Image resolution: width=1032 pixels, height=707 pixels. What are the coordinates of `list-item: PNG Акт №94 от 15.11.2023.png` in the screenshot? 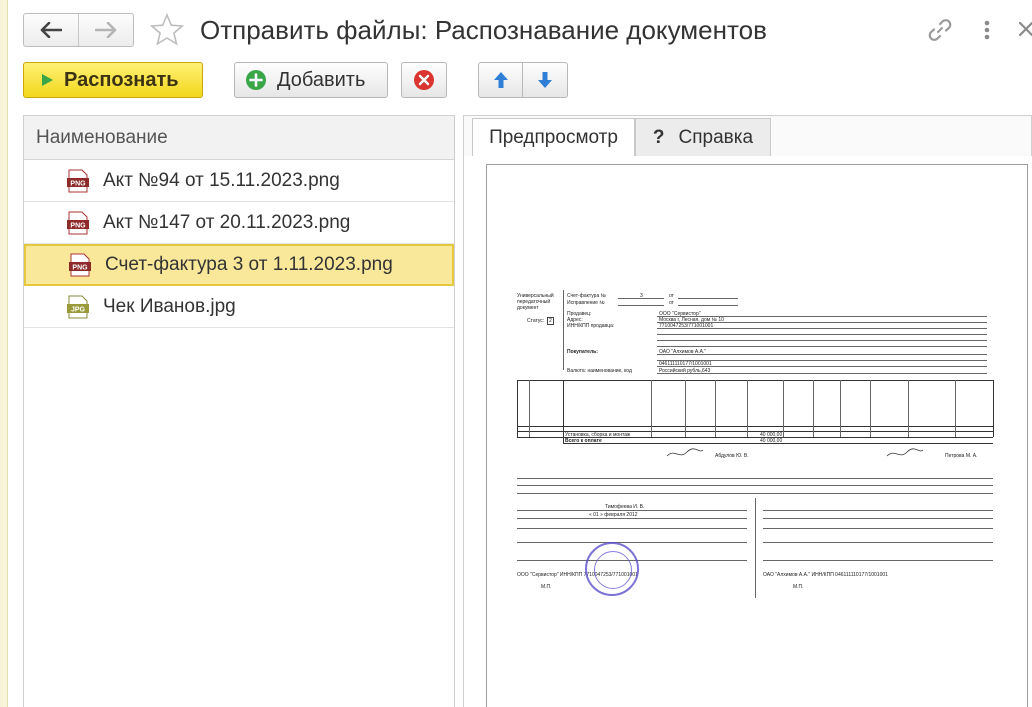 It's located at (239, 181).